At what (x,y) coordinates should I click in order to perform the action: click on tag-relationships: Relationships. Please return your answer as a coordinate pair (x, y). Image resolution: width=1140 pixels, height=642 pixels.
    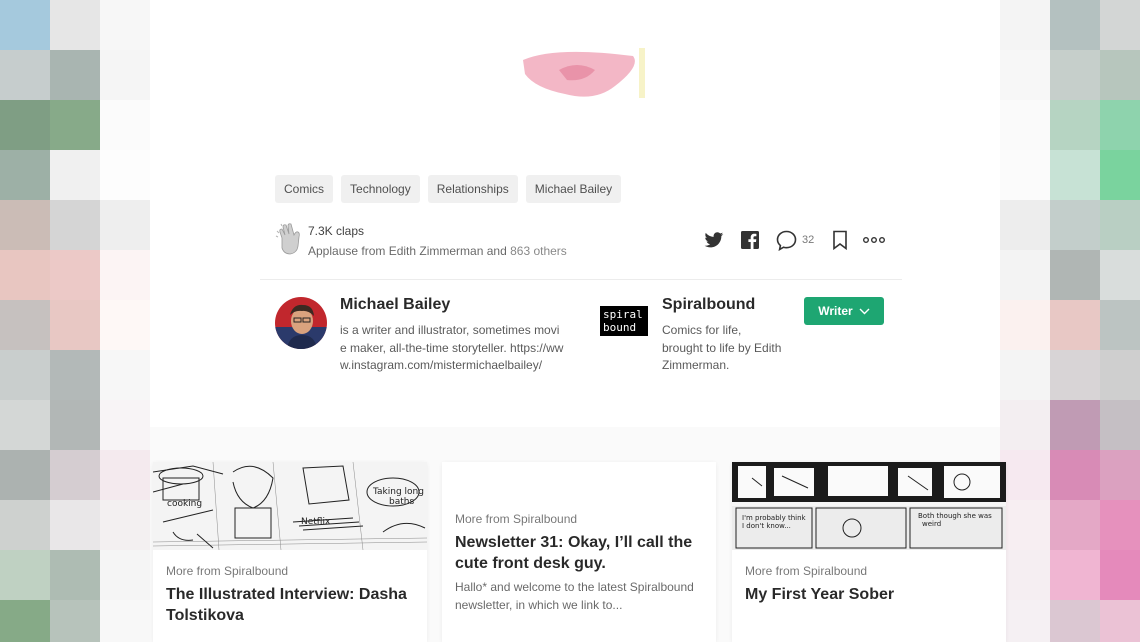
    Looking at the image, I should click on (472, 189).